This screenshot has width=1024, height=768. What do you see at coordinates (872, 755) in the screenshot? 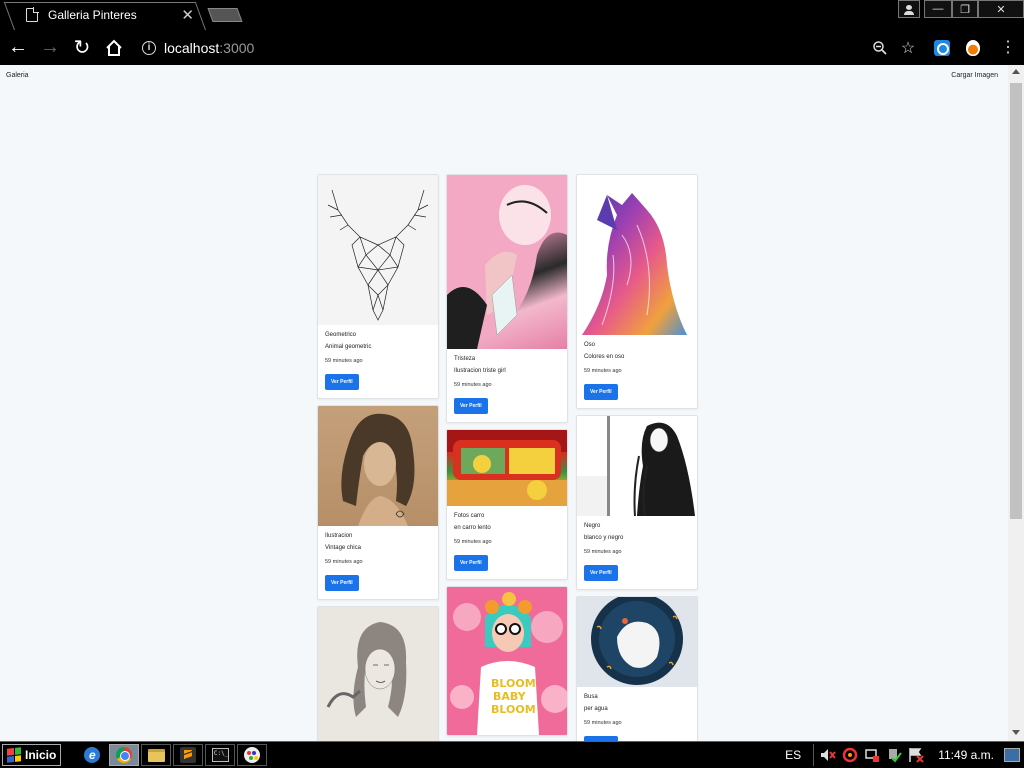
I see `network-alert-icon` at bounding box center [872, 755].